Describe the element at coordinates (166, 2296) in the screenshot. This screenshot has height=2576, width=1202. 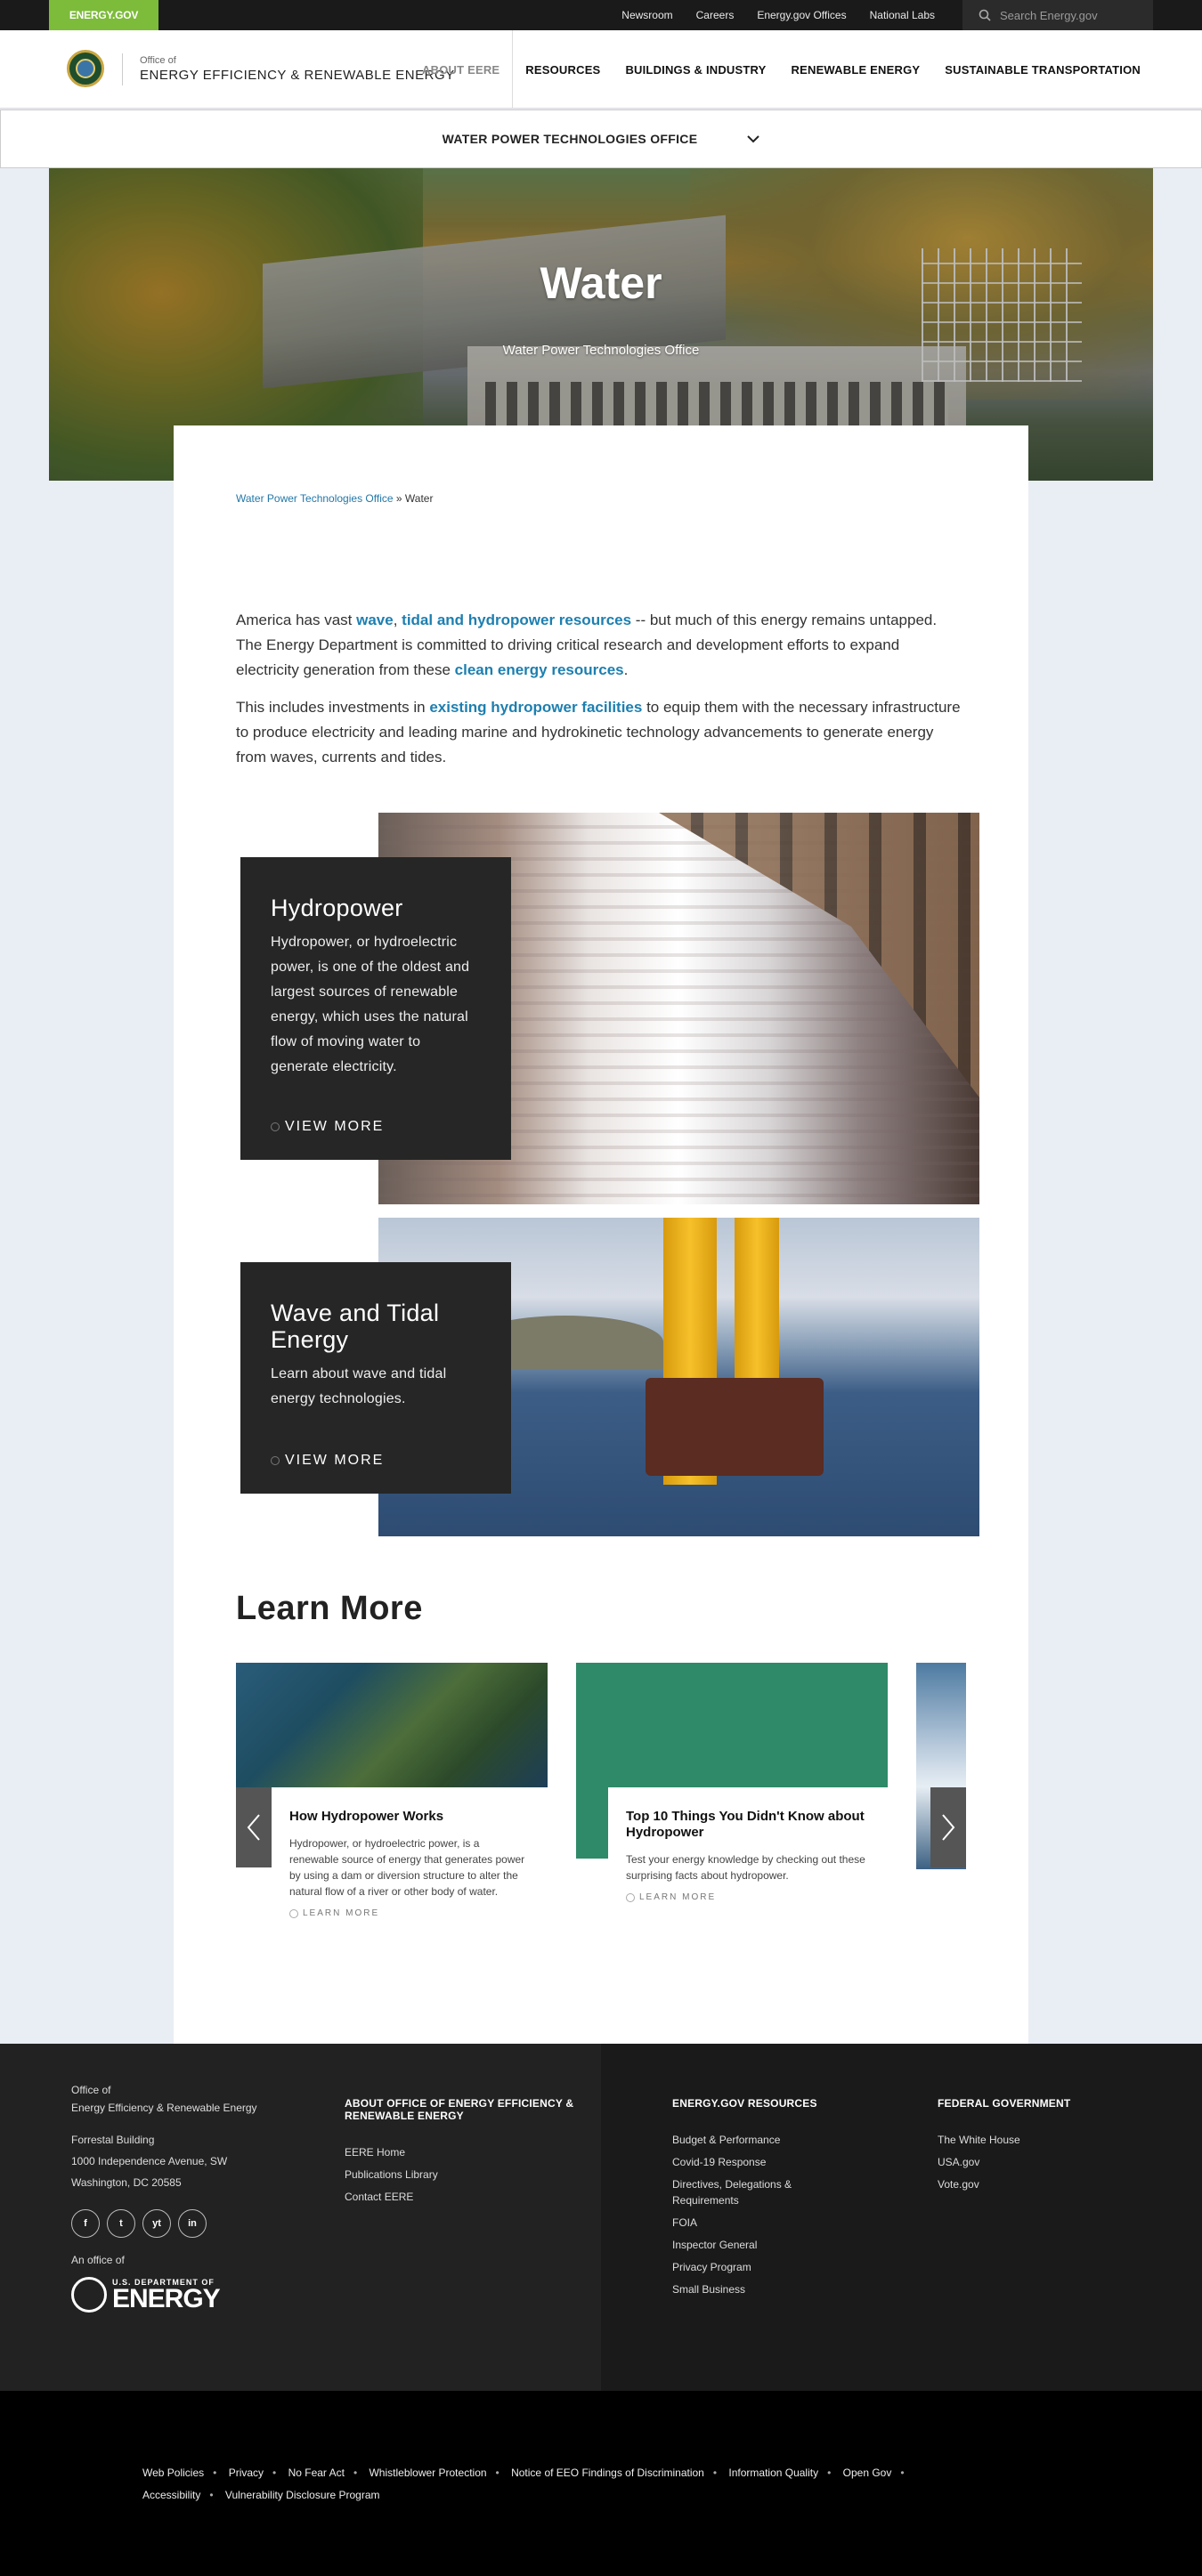
I see `doe-logo-text: U.S. DEPARTMENT OF ENERGY` at that location.